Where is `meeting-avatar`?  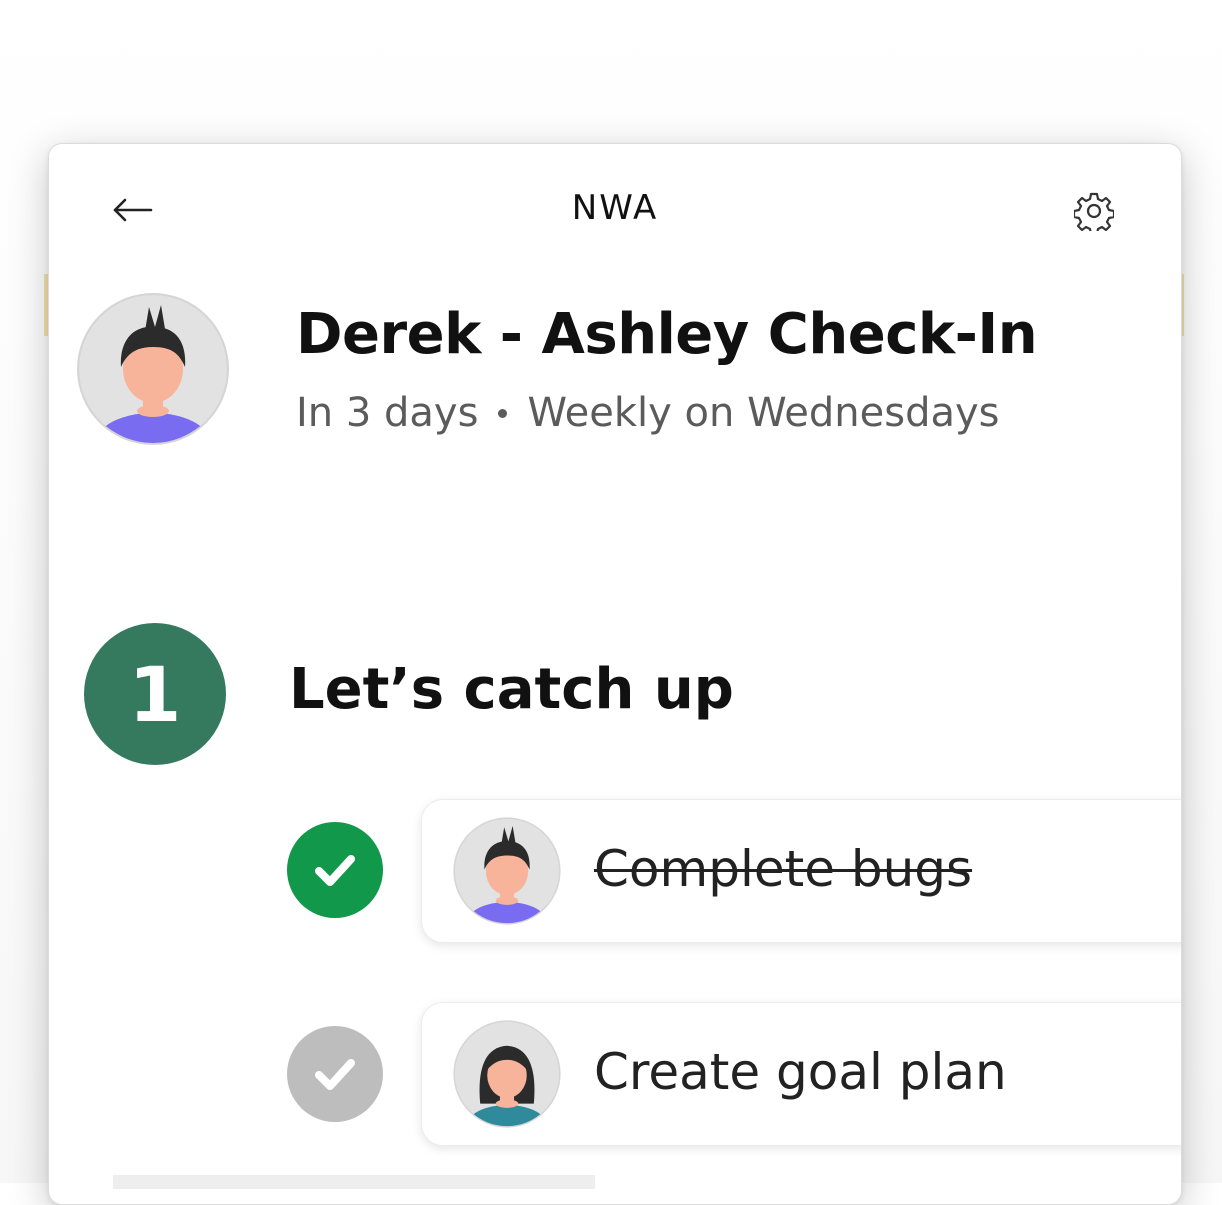
meeting-avatar is located at coordinates (153, 369).